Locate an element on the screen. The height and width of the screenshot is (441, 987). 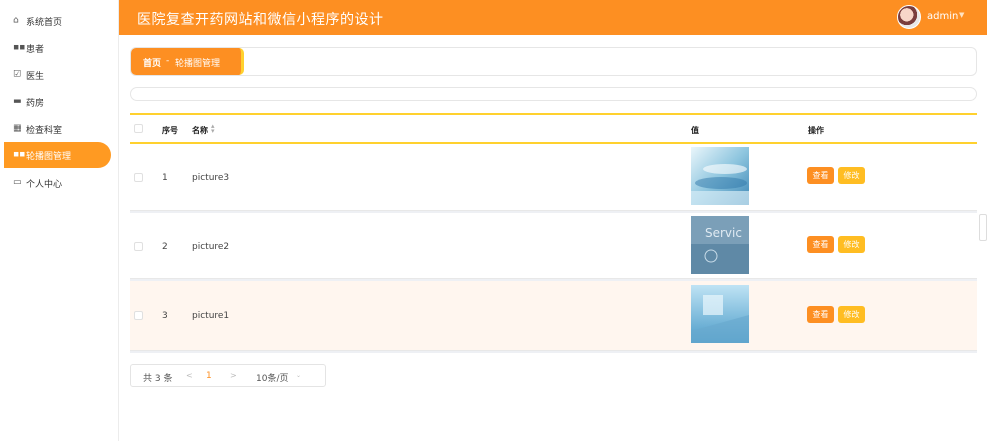
header-name: 名称 is located at coordinates (200, 130).